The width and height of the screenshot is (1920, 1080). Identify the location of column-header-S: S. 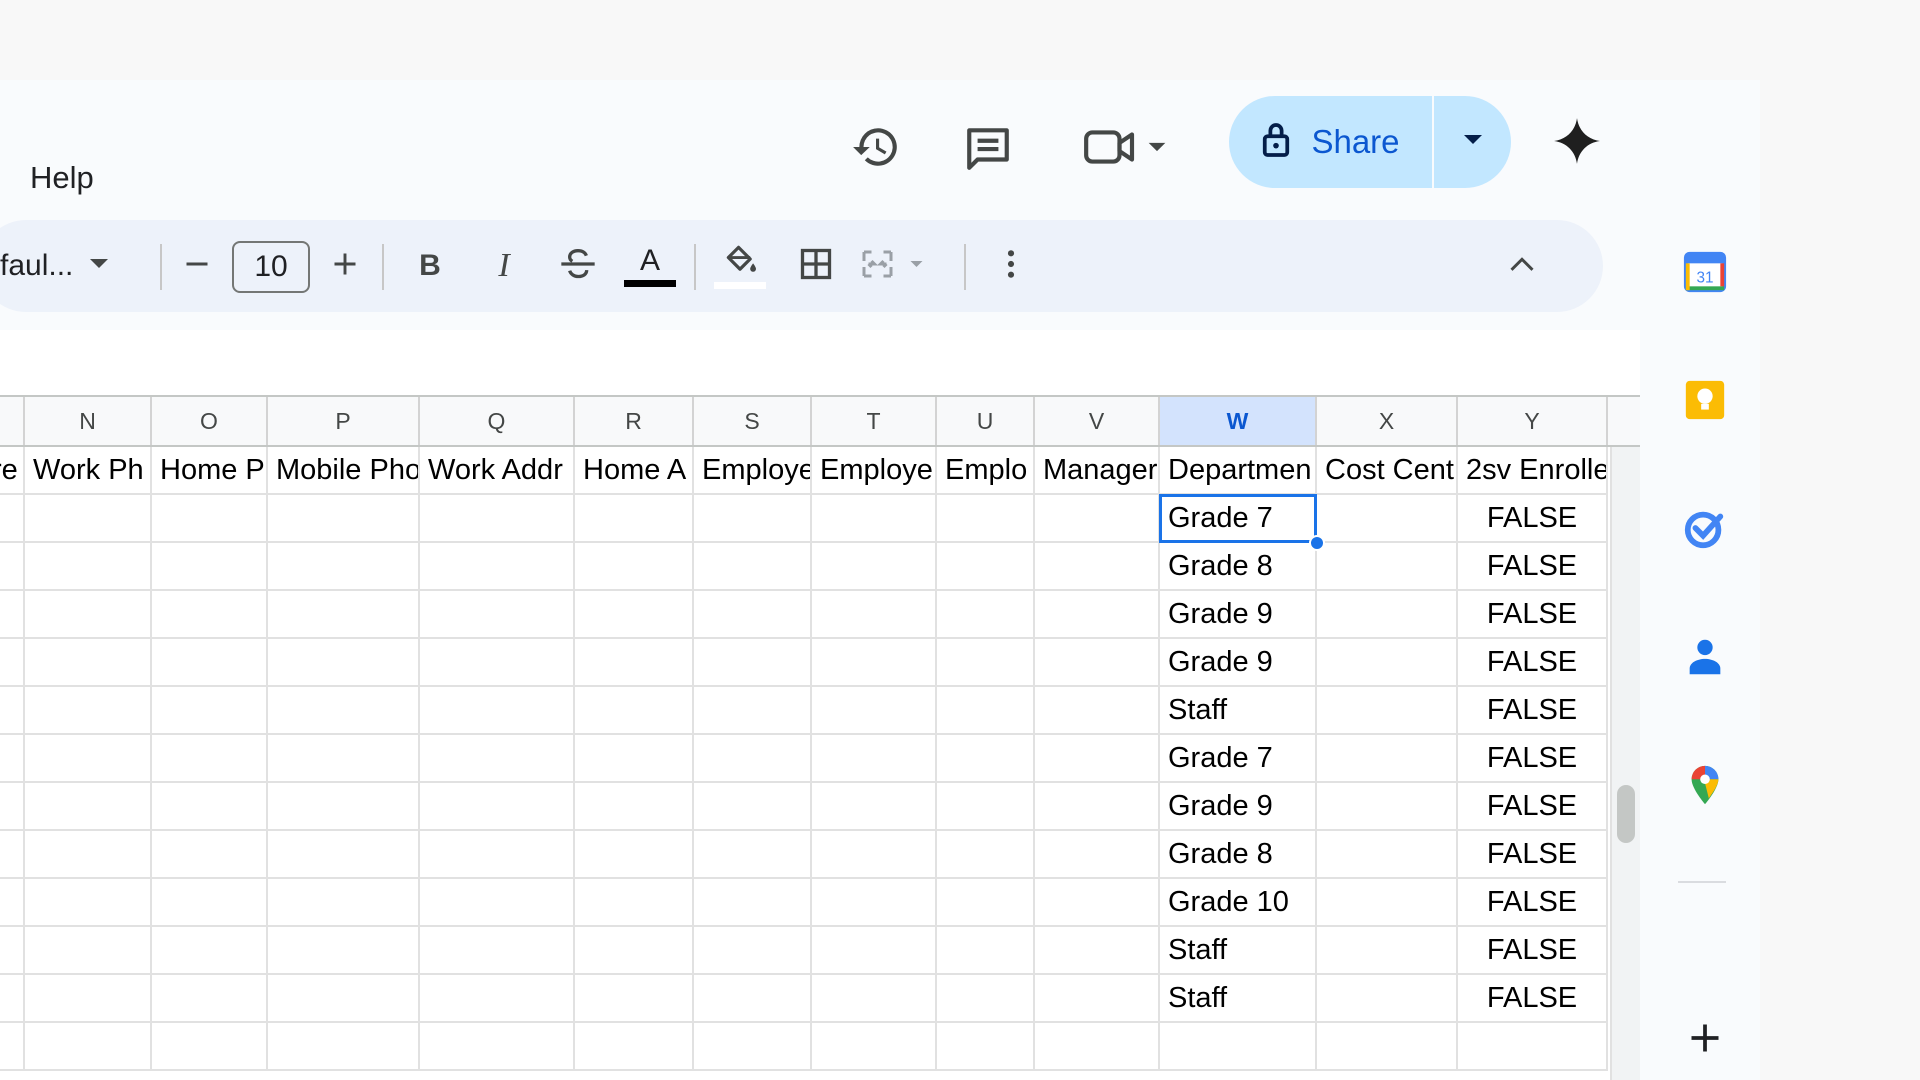
(753, 421).